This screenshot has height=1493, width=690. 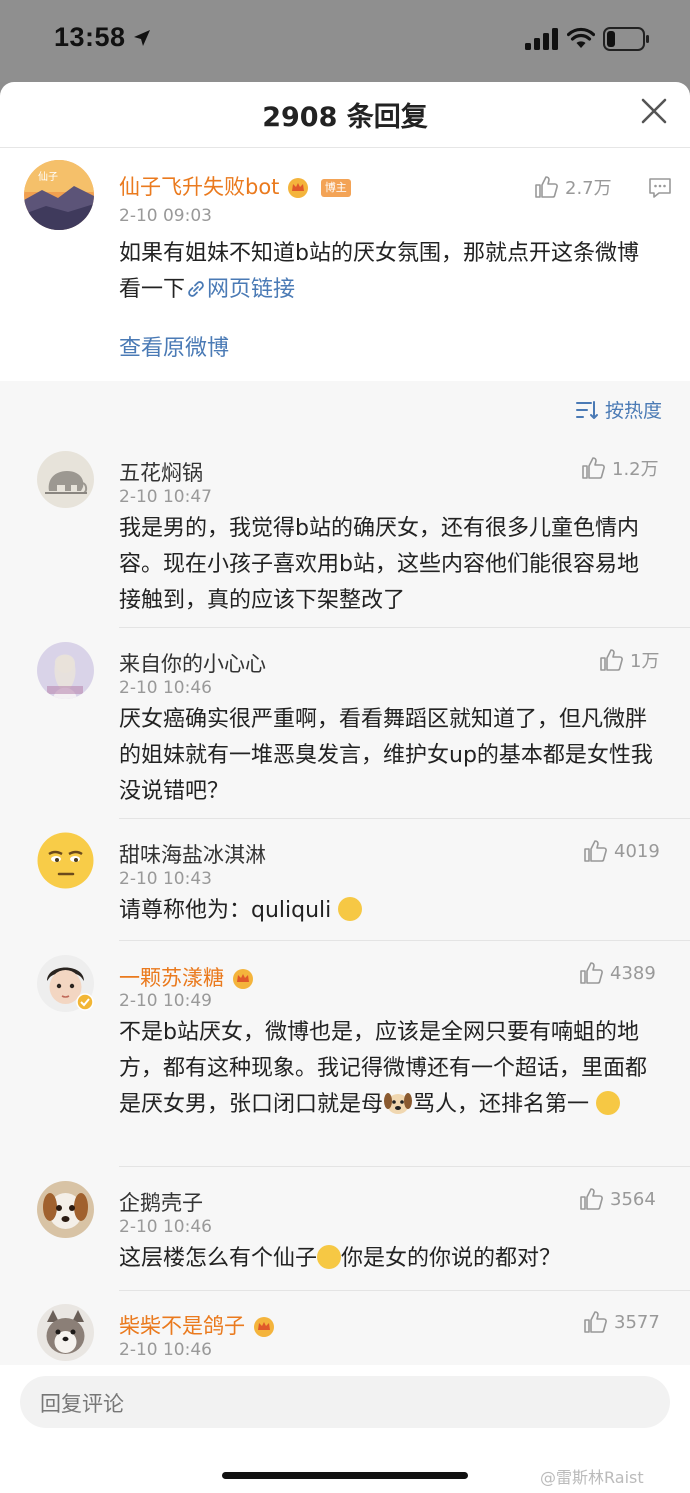 I want to click on like-button: 3577, so click(x=621, y=1322).